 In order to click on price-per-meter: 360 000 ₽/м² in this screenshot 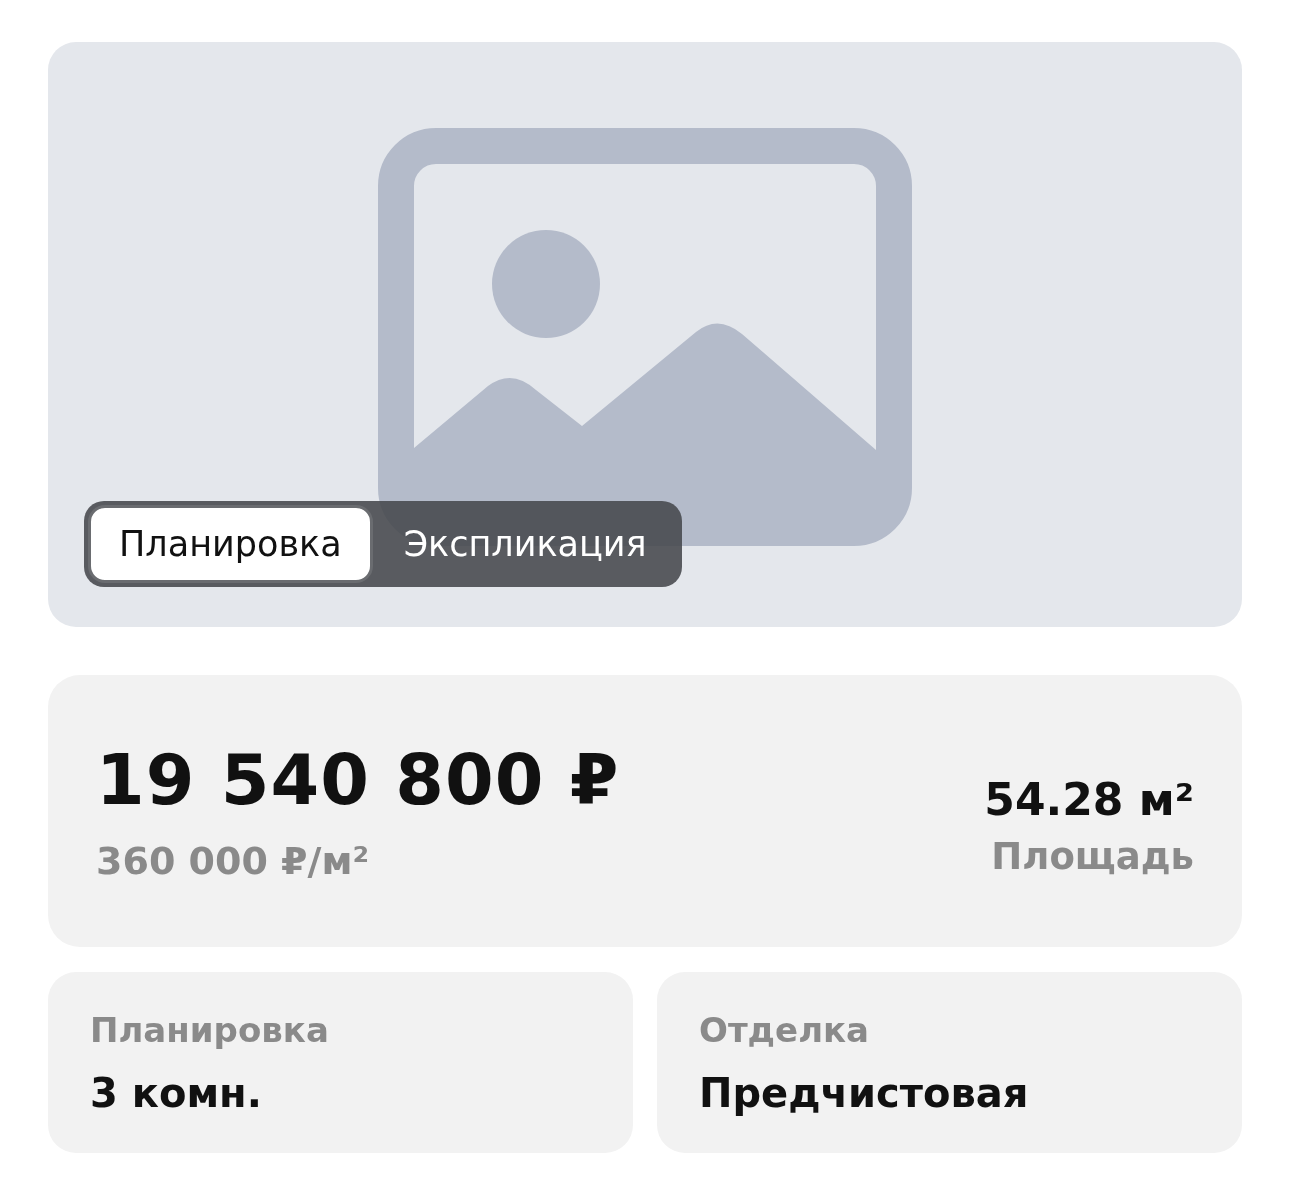, I will do `click(233, 861)`.